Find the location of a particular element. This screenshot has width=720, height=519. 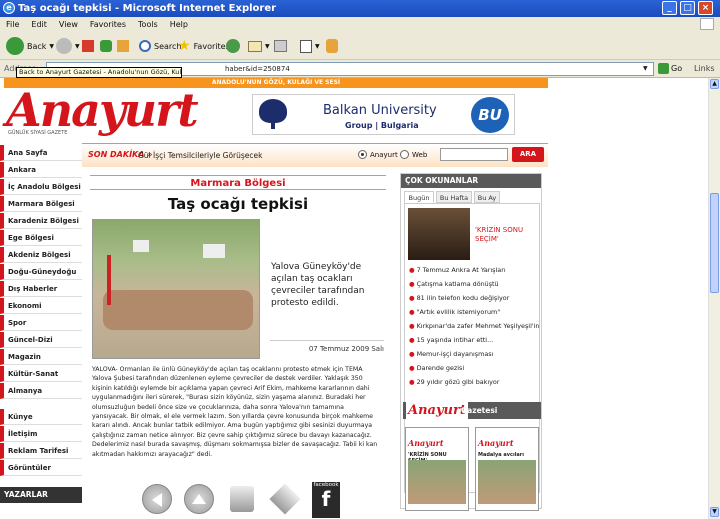

site-search-input is located at coordinates (474, 154).